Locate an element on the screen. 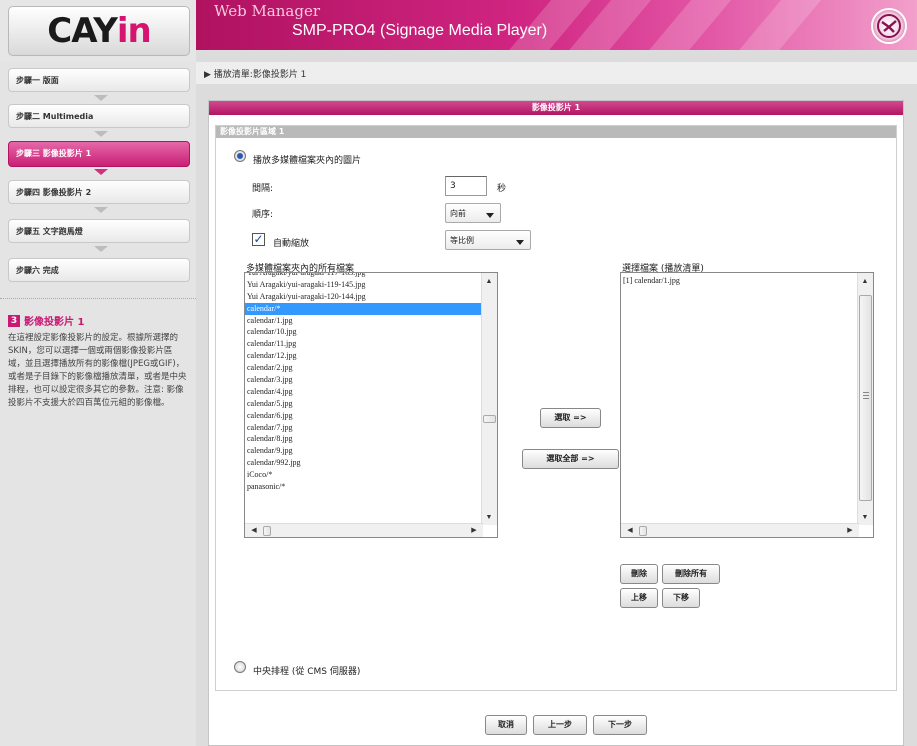 This screenshot has width=917, height=746. source-list-item: calendar/7.jpg is located at coordinates (363, 428).